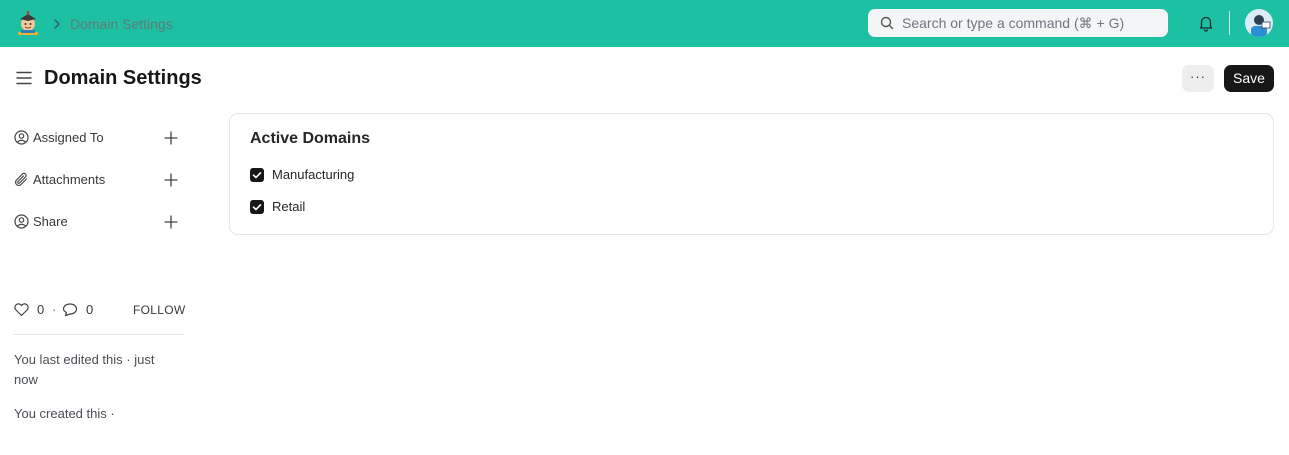 Image resolution: width=1289 pixels, height=455 pixels. I want to click on search-icon, so click(887, 23).